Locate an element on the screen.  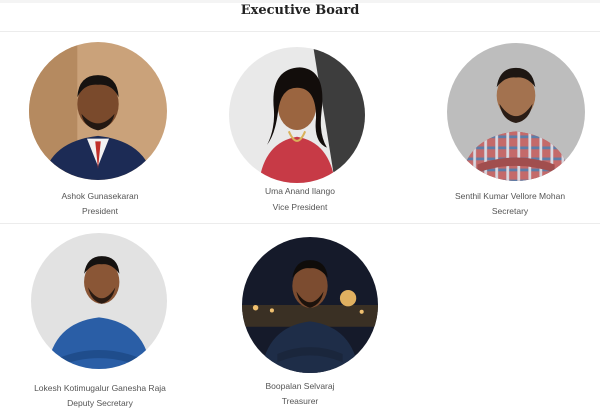
title-divider is located at coordinates (300, 31).